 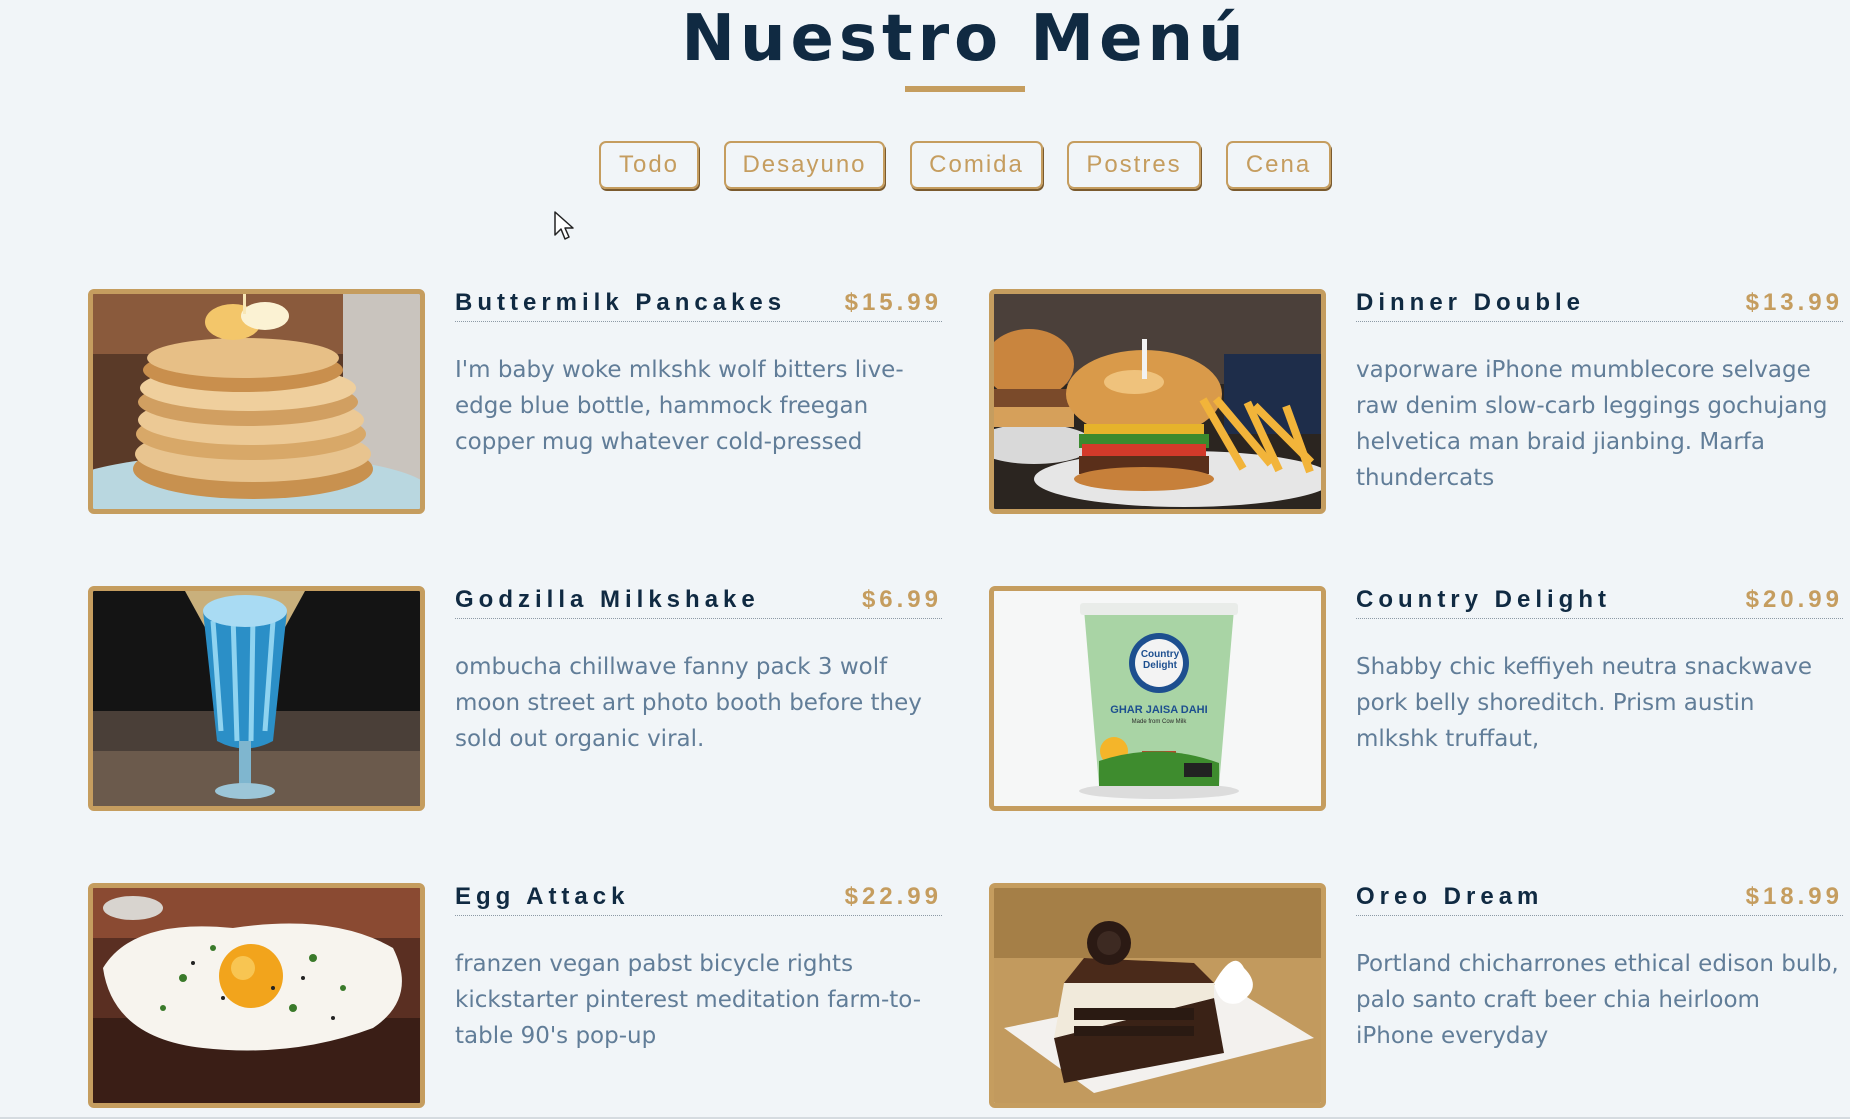 What do you see at coordinates (1599, 899) in the screenshot?
I see `item-header: Oreo Dream $18.99` at bounding box center [1599, 899].